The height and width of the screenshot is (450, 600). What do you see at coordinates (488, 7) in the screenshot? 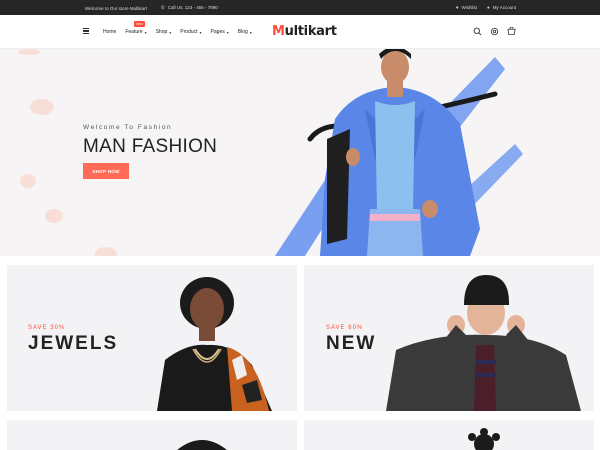
I see `user-icon: ●` at bounding box center [488, 7].